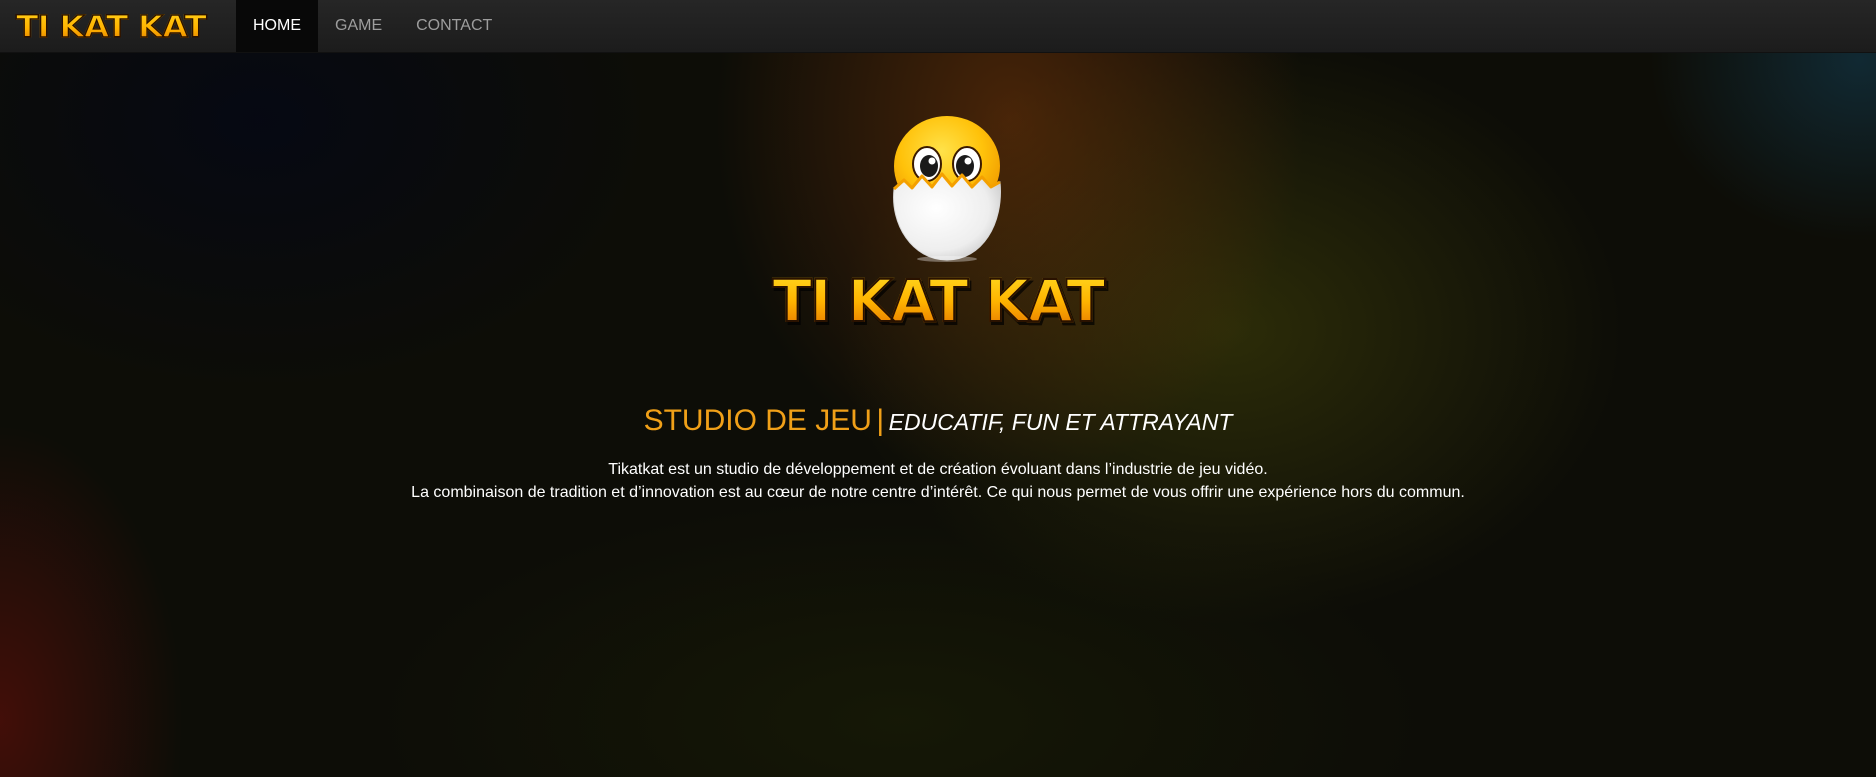  Describe the element at coordinates (757, 420) in the screenshot. I see `tagline-main: STUDIO DE JEU` at that location.